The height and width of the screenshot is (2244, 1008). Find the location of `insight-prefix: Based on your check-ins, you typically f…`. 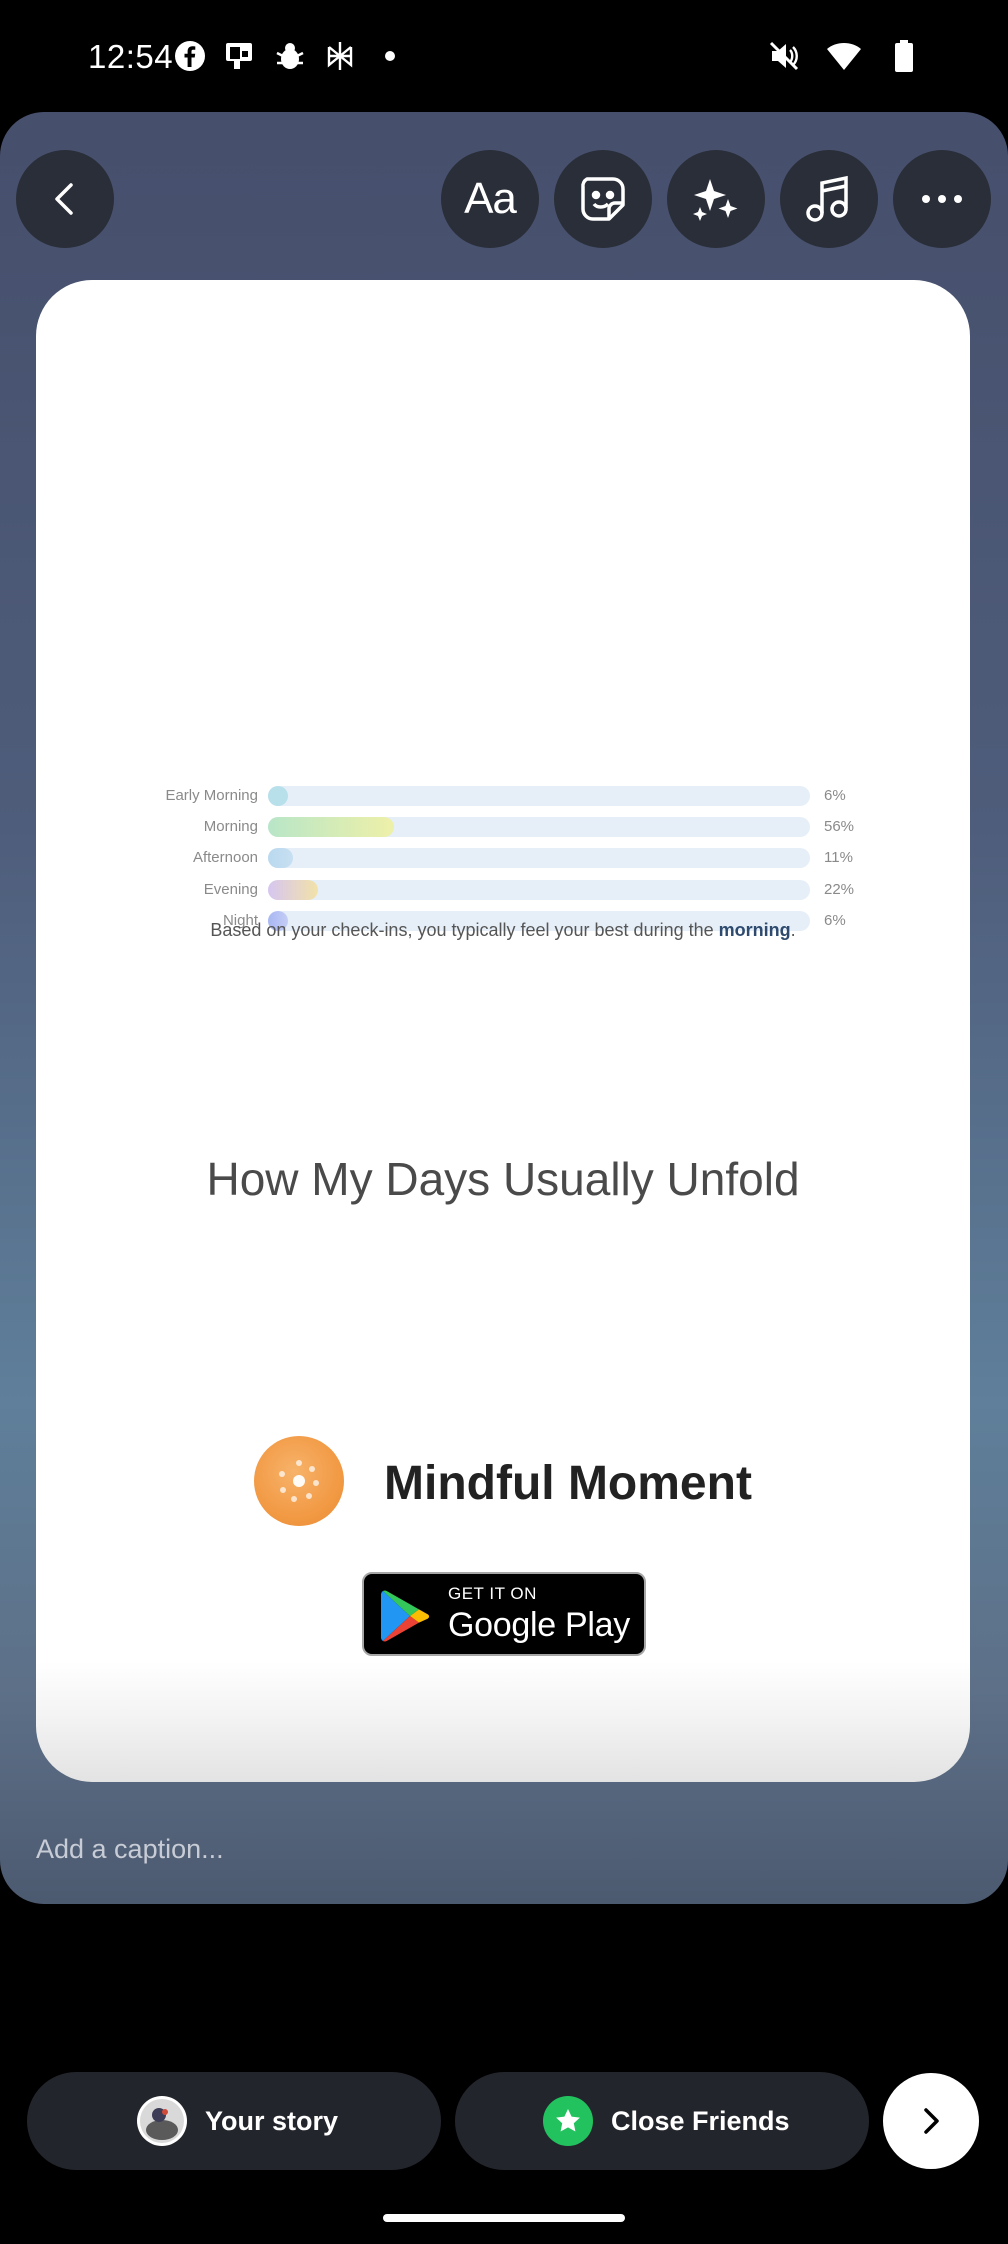

insight-prefix: Based on your check-ins, you typically f… is located at coordinates (464, 930).